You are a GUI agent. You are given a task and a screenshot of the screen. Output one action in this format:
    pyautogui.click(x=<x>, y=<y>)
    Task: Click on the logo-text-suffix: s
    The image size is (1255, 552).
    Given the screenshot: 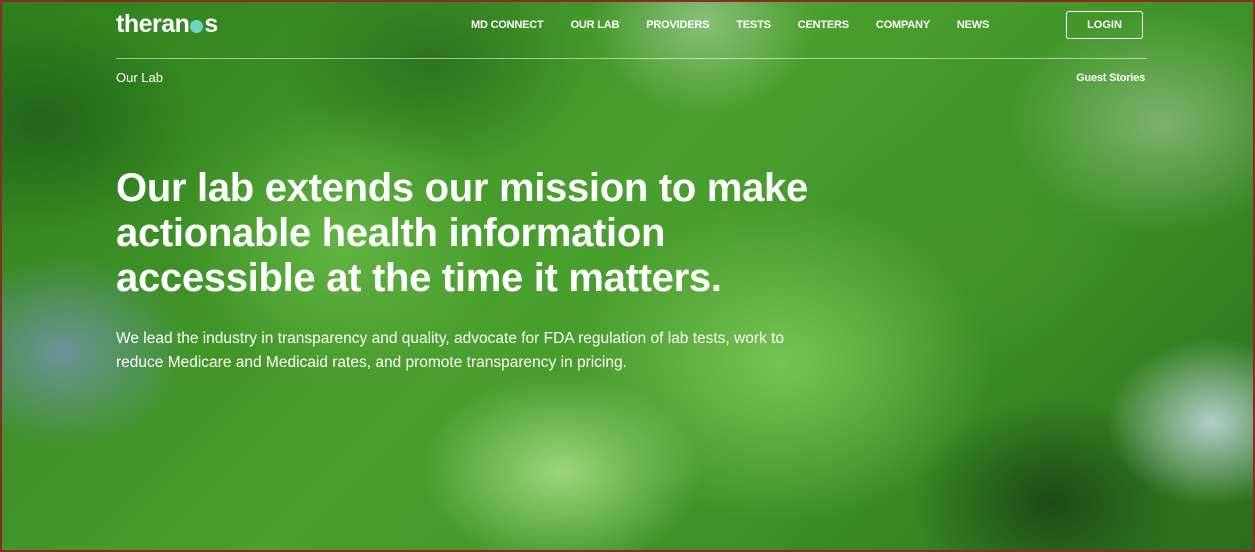 What is the action you would take?
    pyautogui.click(x=211, y=24)
    